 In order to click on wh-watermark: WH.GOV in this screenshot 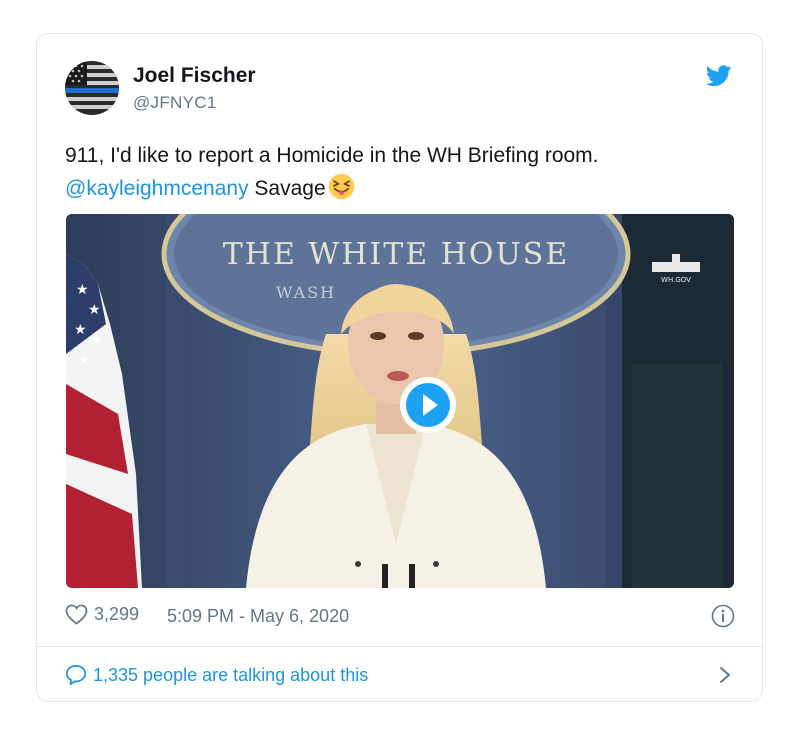, I will do `click(676, 280)`.